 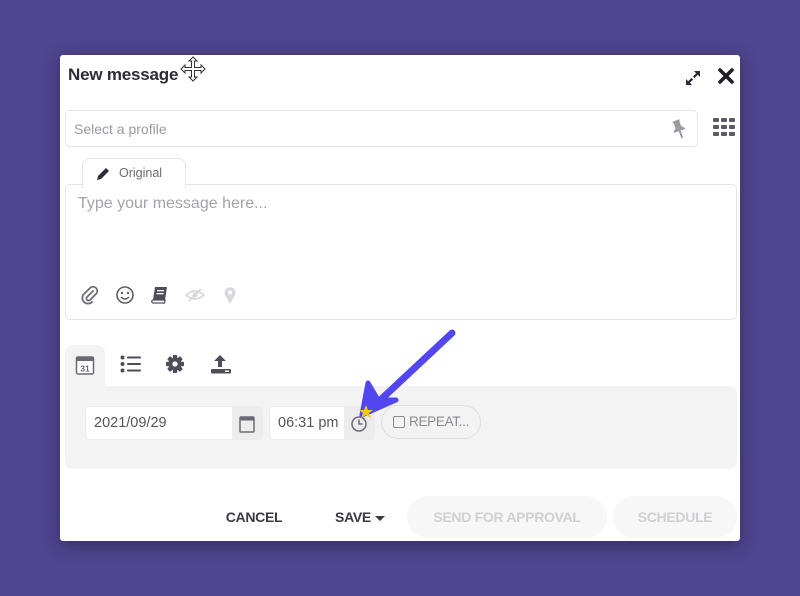 What do you see at coordinates (123, 74) in the screenshot?
I see `dialog-title: New message` at bounding box center [123, 74].